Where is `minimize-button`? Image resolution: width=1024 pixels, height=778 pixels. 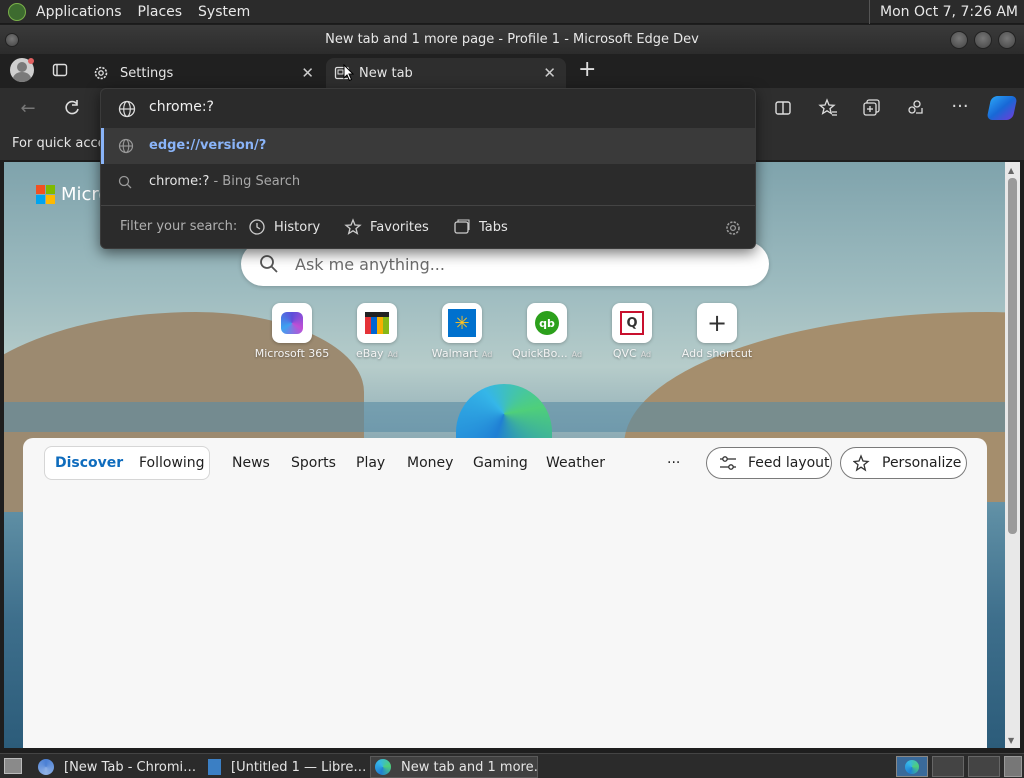 minimize-button is located at coordinates (959, 40).